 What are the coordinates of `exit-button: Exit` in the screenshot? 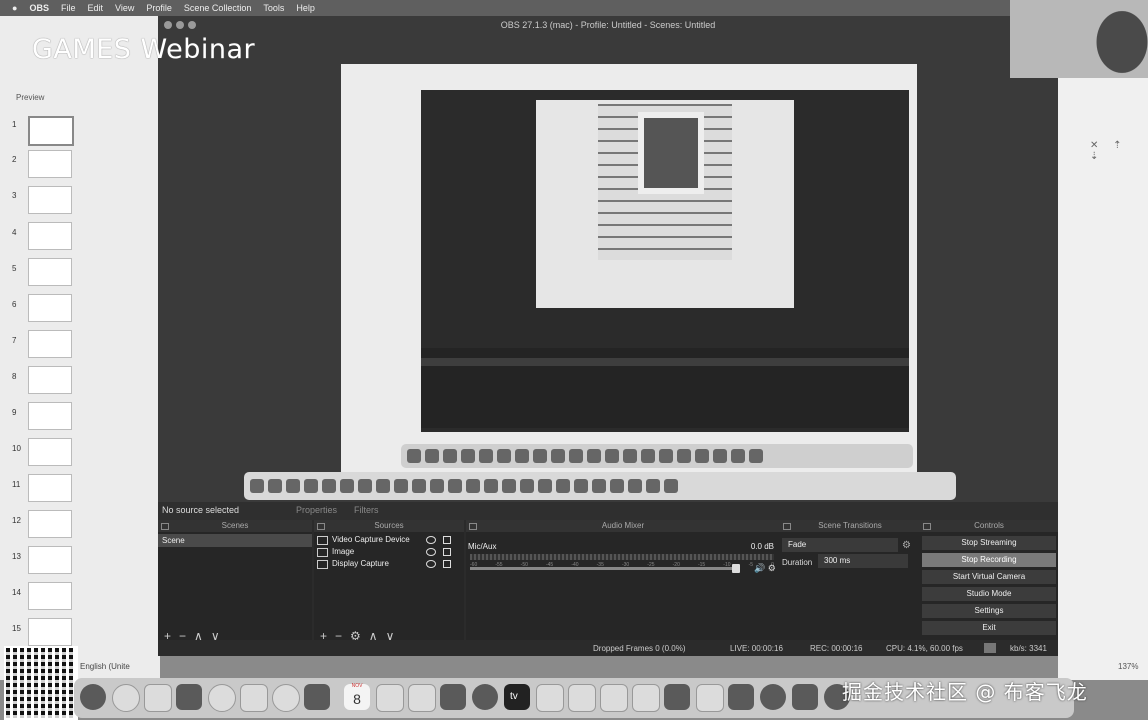 It's located at (989, 628).